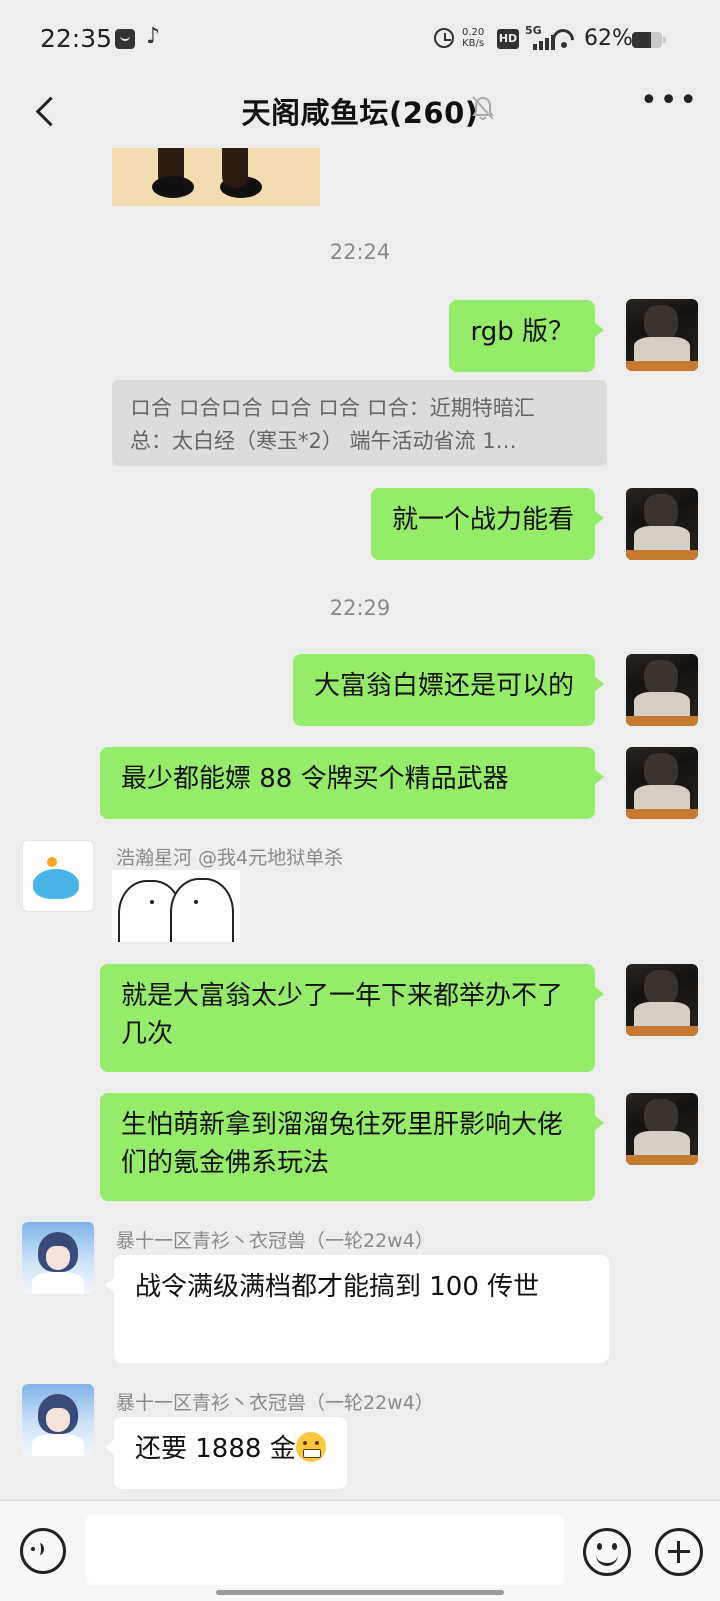  I want to click on chat-header: 天阁咸鱼坛(260) •••, so click(360, 116).